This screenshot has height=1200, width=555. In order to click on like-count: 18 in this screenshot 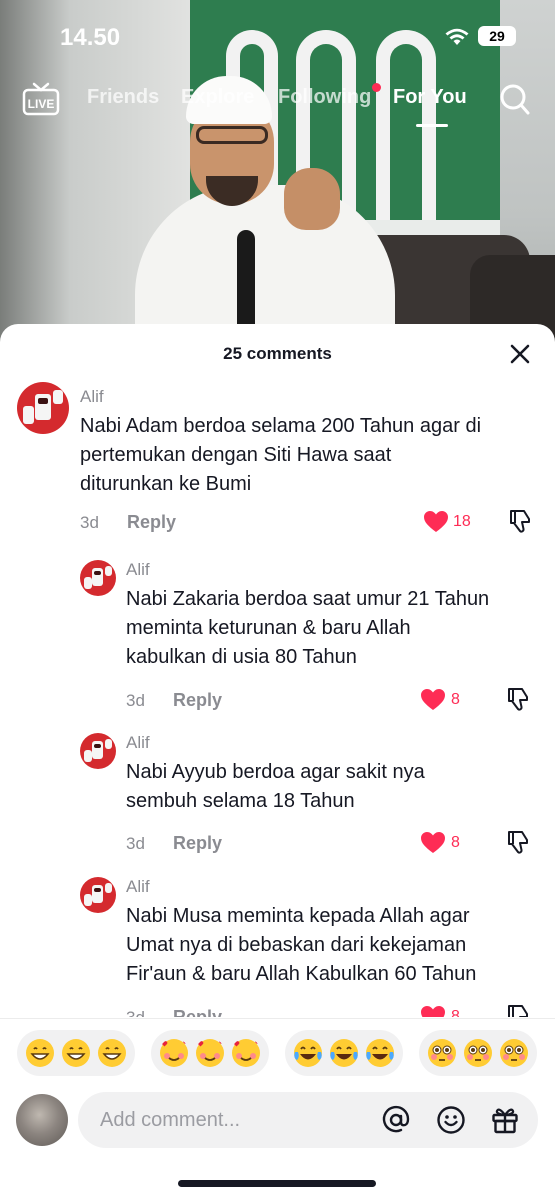, I will do `click(462, 521)`.